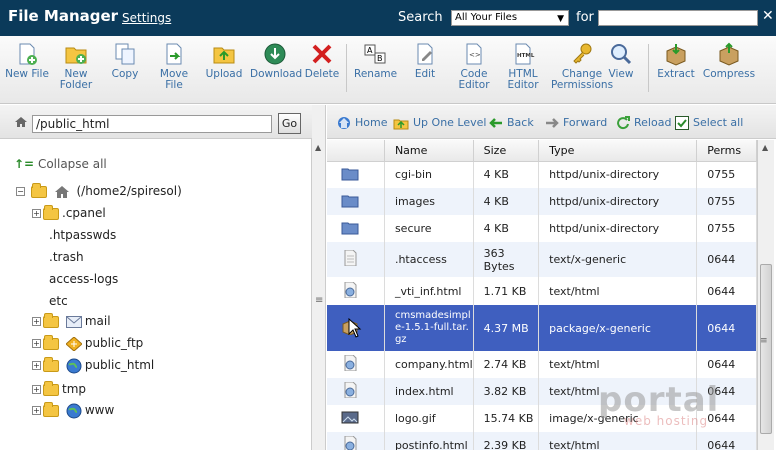  What do you see at coordinates (542, 174) in the screenshot?
I see `table-row: cgi-bin 4 KB httpd/unix-directory 0755` at bounding box center [542, 174].